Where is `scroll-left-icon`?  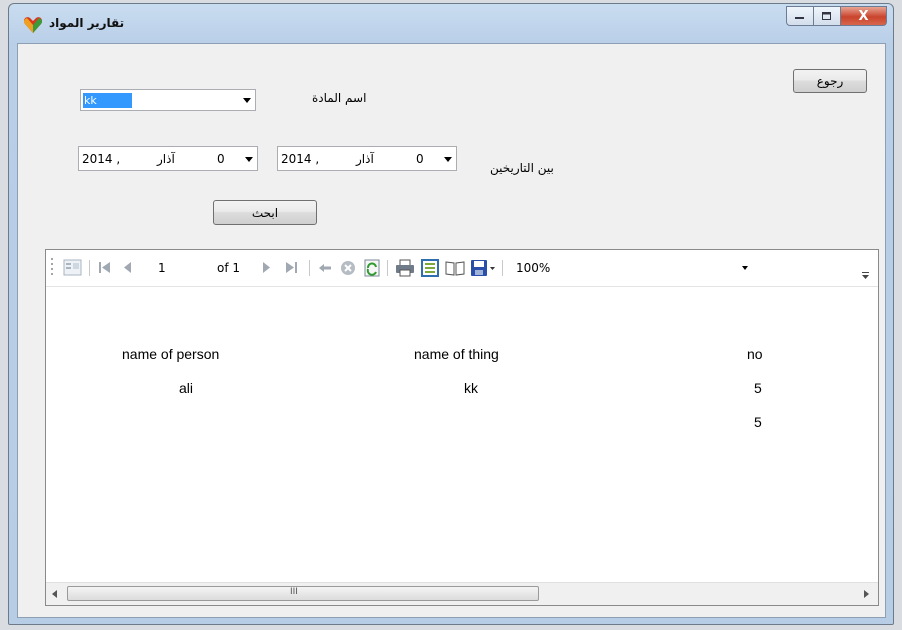 scroll-left-icon is located at coordinates (55, 594).